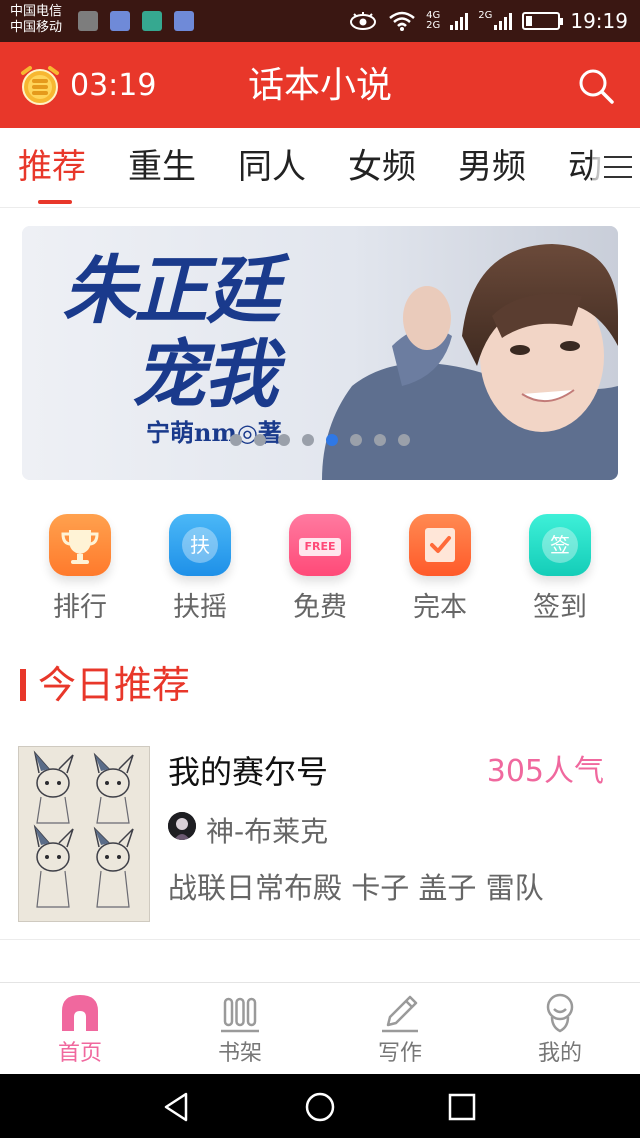  What do you see at coordinates (55, 202) in the screenshot?
I see `active-tab-indicator` at bounding box center [55, 202].